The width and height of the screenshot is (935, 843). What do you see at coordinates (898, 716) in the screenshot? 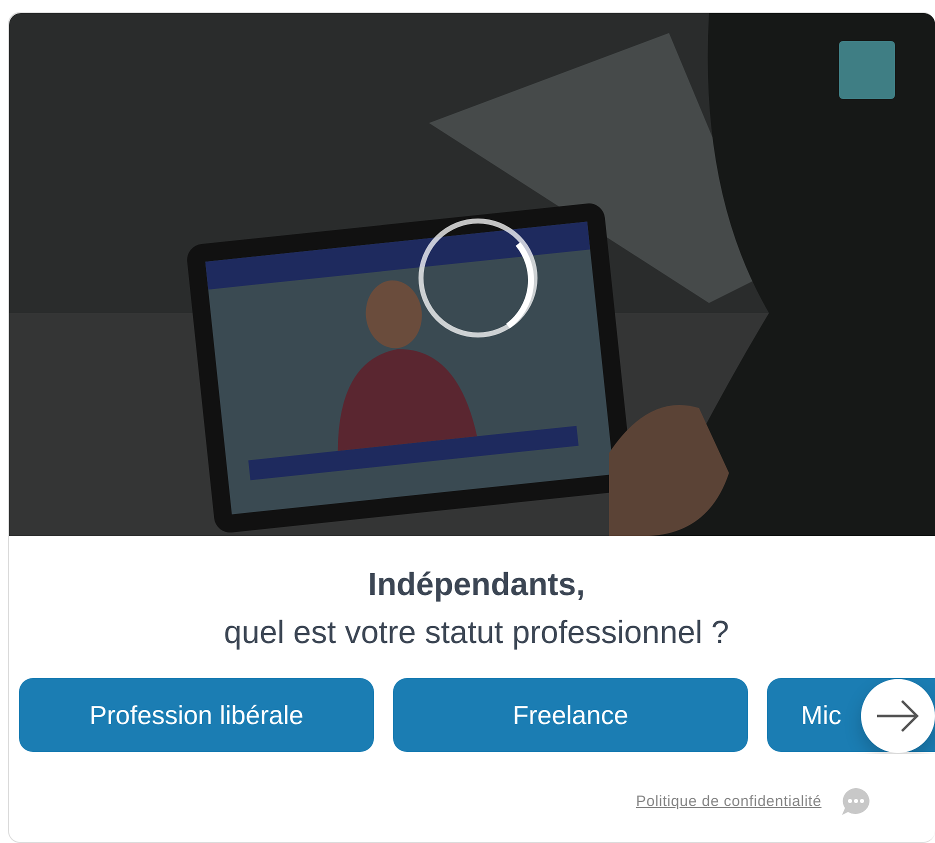
I see `arrow-right-icon` at bounding box center [898, 716].